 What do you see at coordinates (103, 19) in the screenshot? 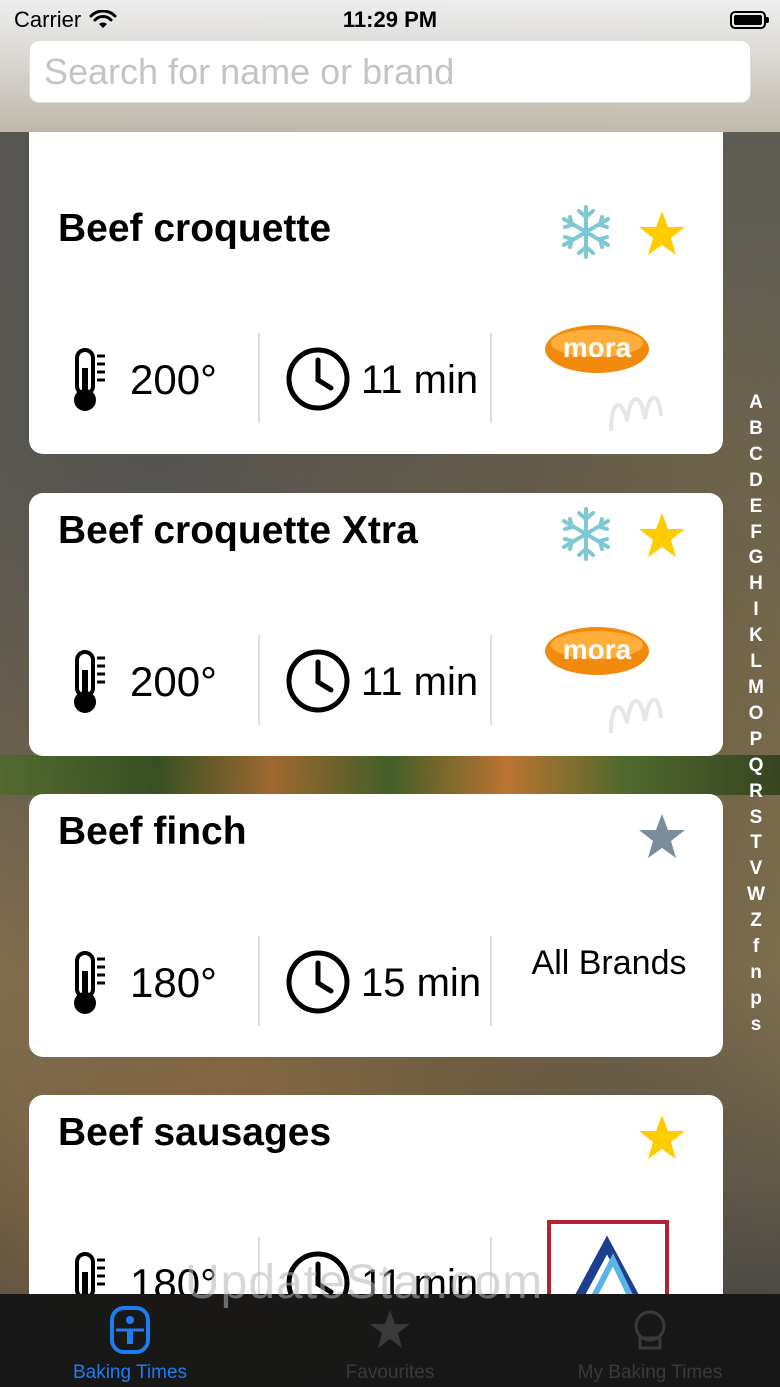
I see `wifi-icon` at bounding box center [103, 19].